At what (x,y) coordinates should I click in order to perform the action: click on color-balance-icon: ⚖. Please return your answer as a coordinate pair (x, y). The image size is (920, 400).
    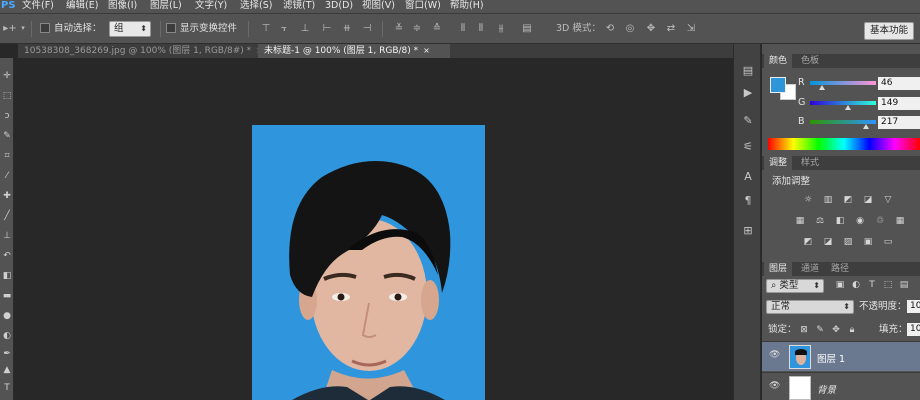
    Looking at the image, I should click on (820, 221).